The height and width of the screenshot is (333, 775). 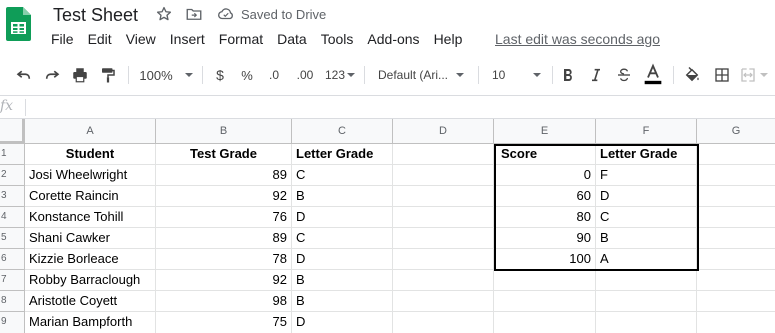 I want to click on column-header-e: E, so click(x=545, y=131).